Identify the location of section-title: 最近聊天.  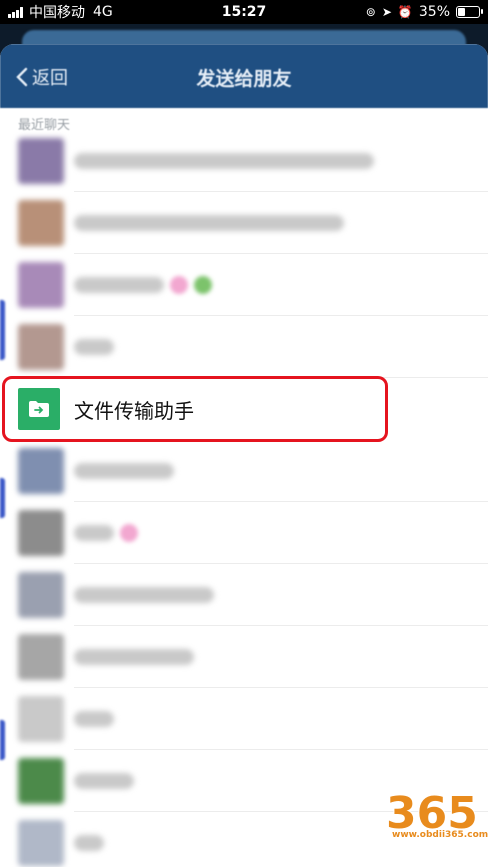
(44, 125).